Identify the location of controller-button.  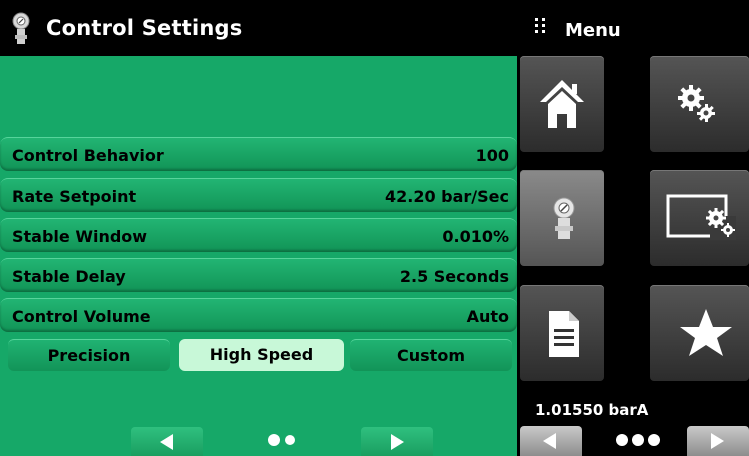
(562, 218).